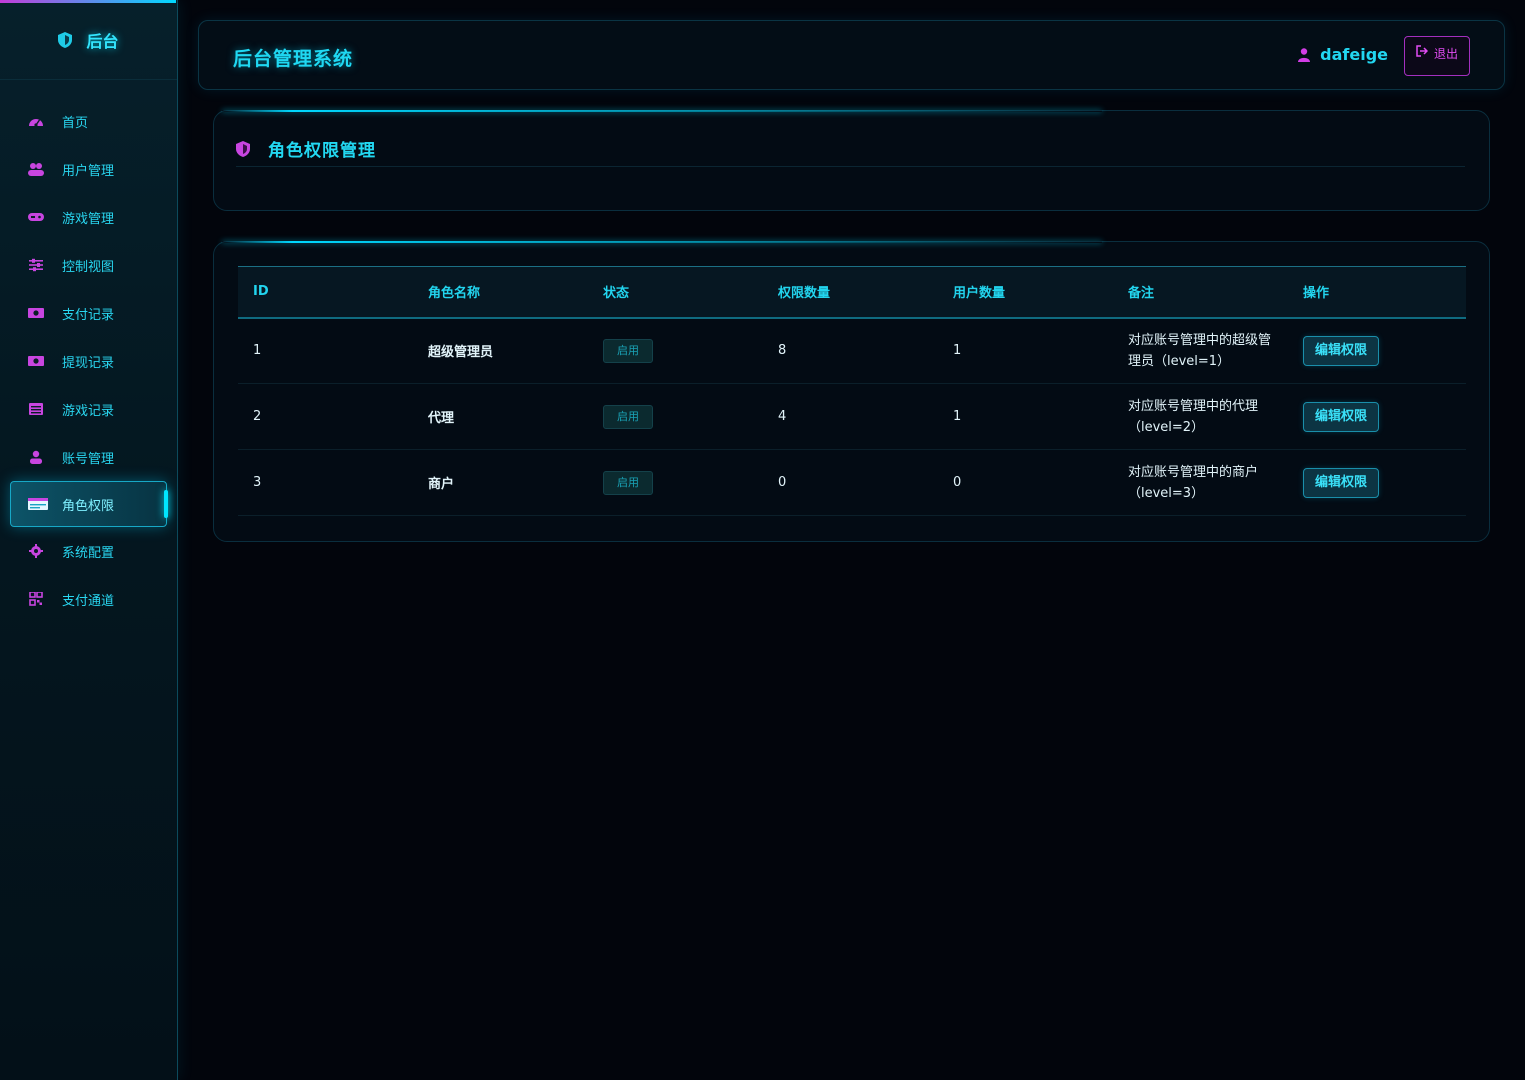  I want to click on sidebar-item-role-permissions: 角色权限, so click(89, 504).